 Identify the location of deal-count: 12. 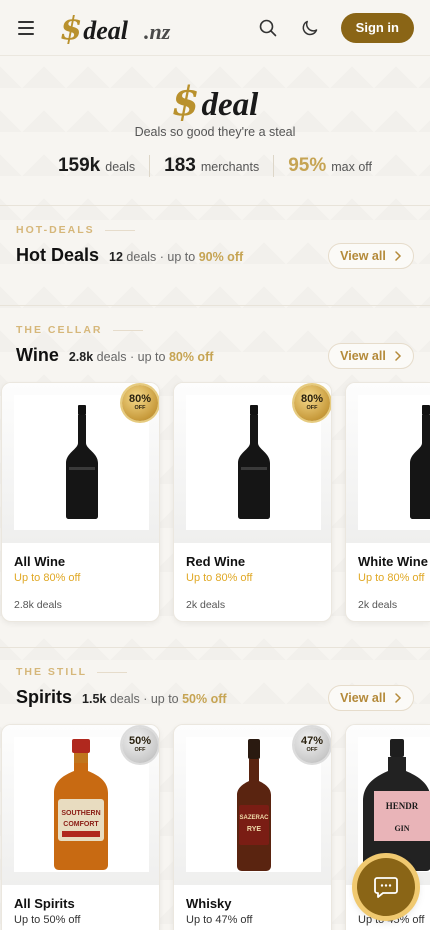
(116, 257).